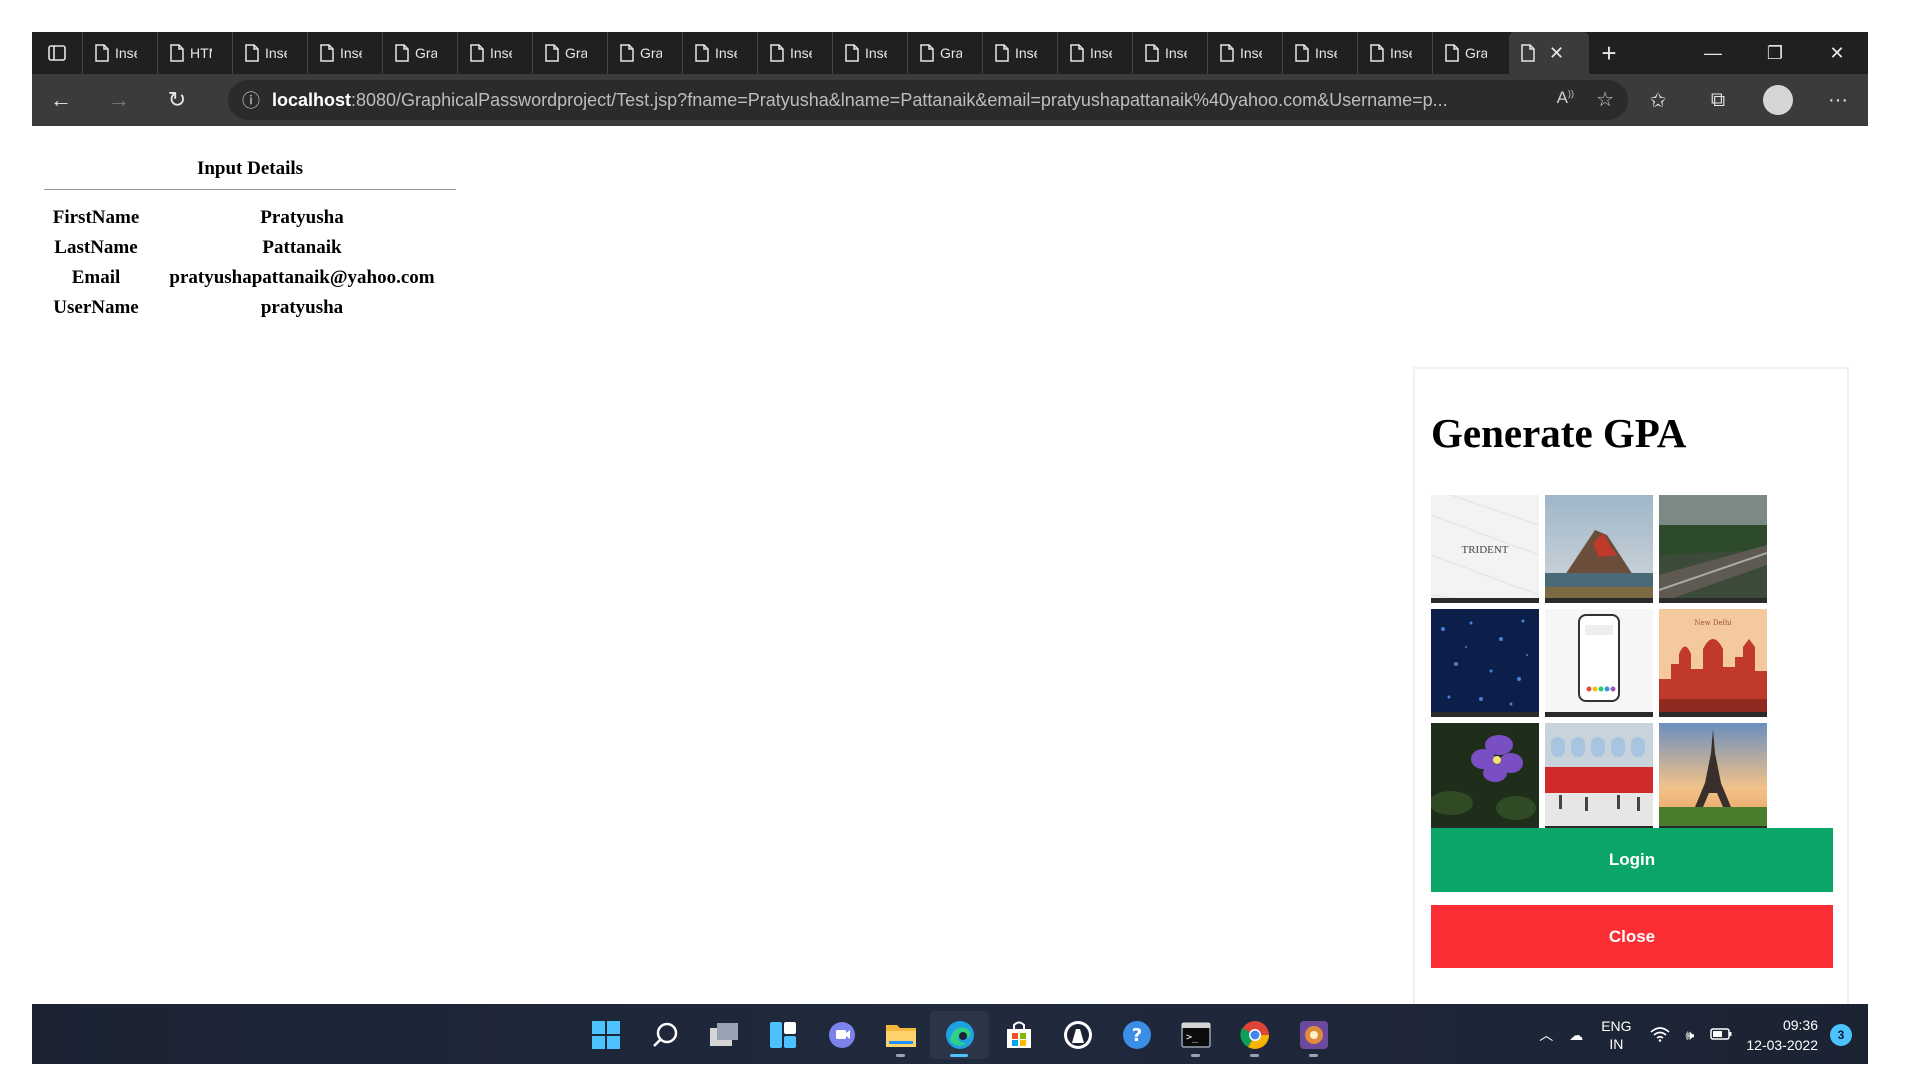 This screenshot has width=1920, height=1080. Describe the element at coordinates (1018, 1035) in the screenshot. I see `store-icon` at that location.